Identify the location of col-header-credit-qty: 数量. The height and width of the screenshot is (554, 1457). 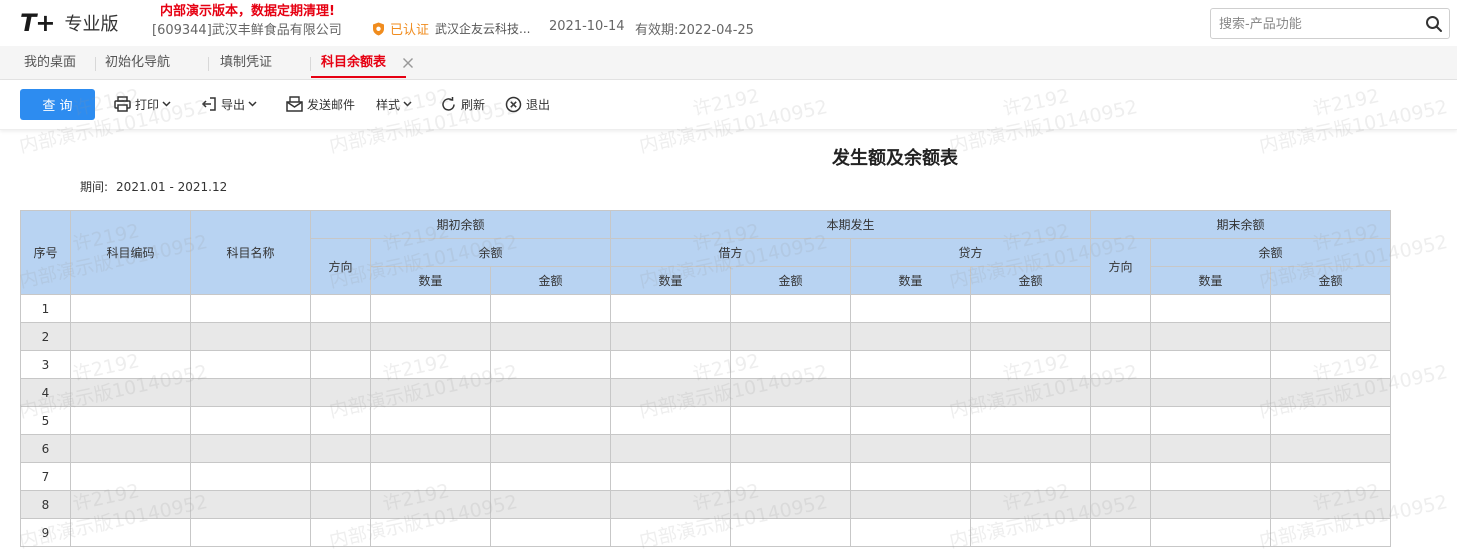
(910, 280).